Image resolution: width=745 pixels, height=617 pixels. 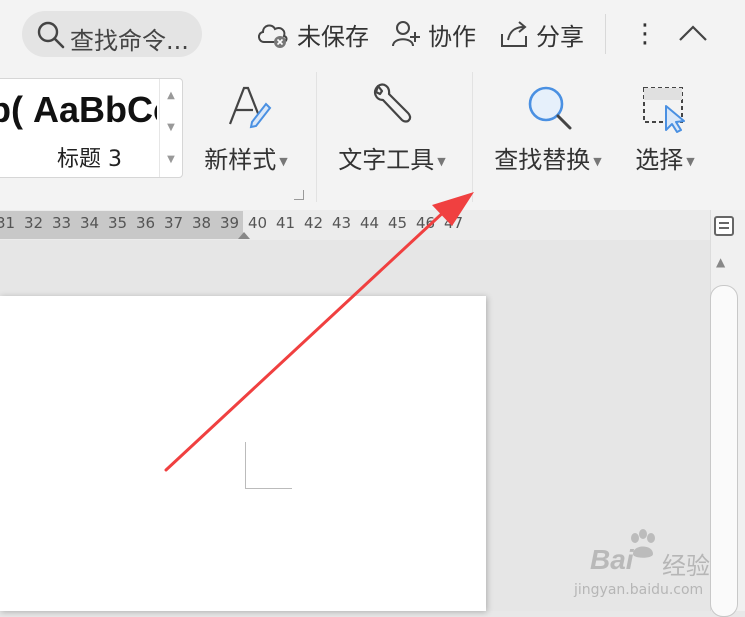 What do you see at coordinates (686, 566) in the screenshot?
I see `watermark-brand-cn: 经验` at bounding box center [686, 566].